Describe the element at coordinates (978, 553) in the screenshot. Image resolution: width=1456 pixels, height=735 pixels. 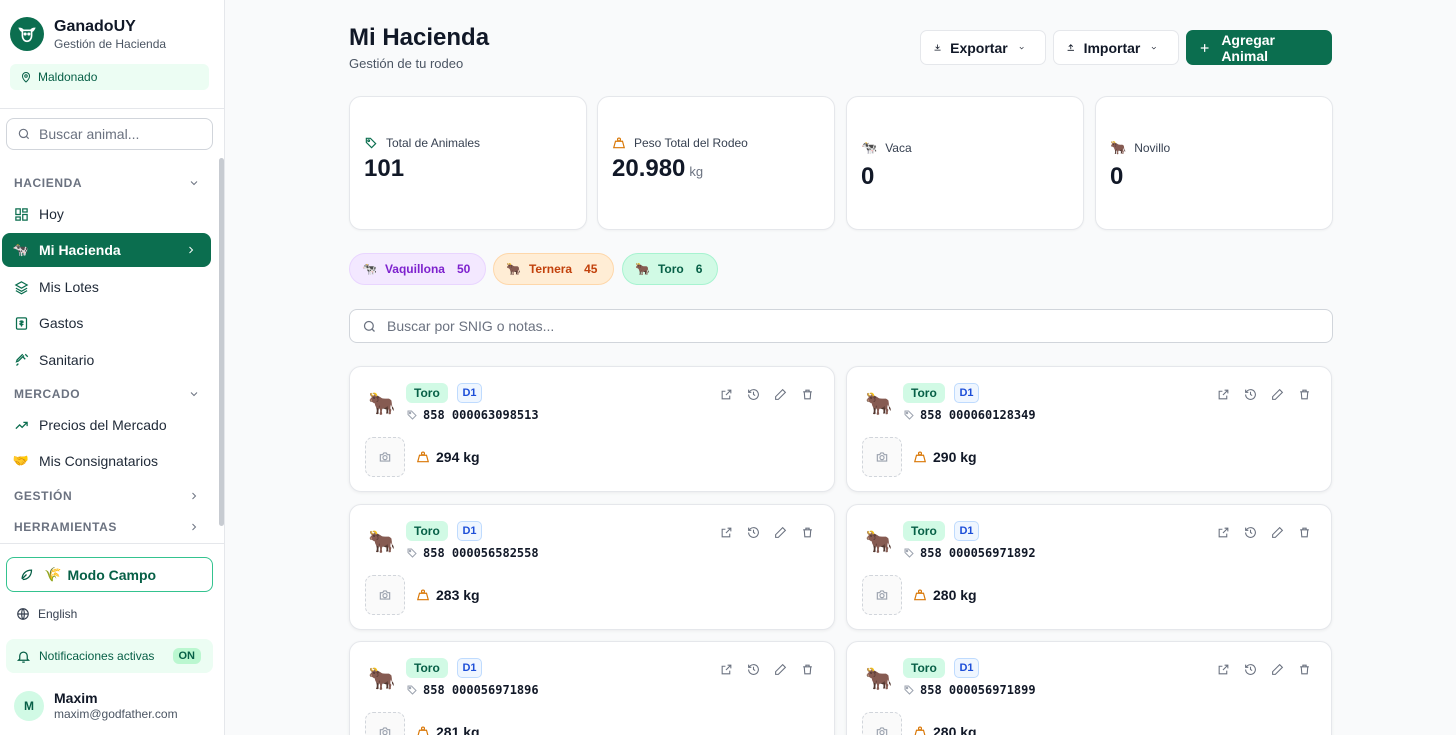
I see `snig-number: 858 000056971892` at that location.